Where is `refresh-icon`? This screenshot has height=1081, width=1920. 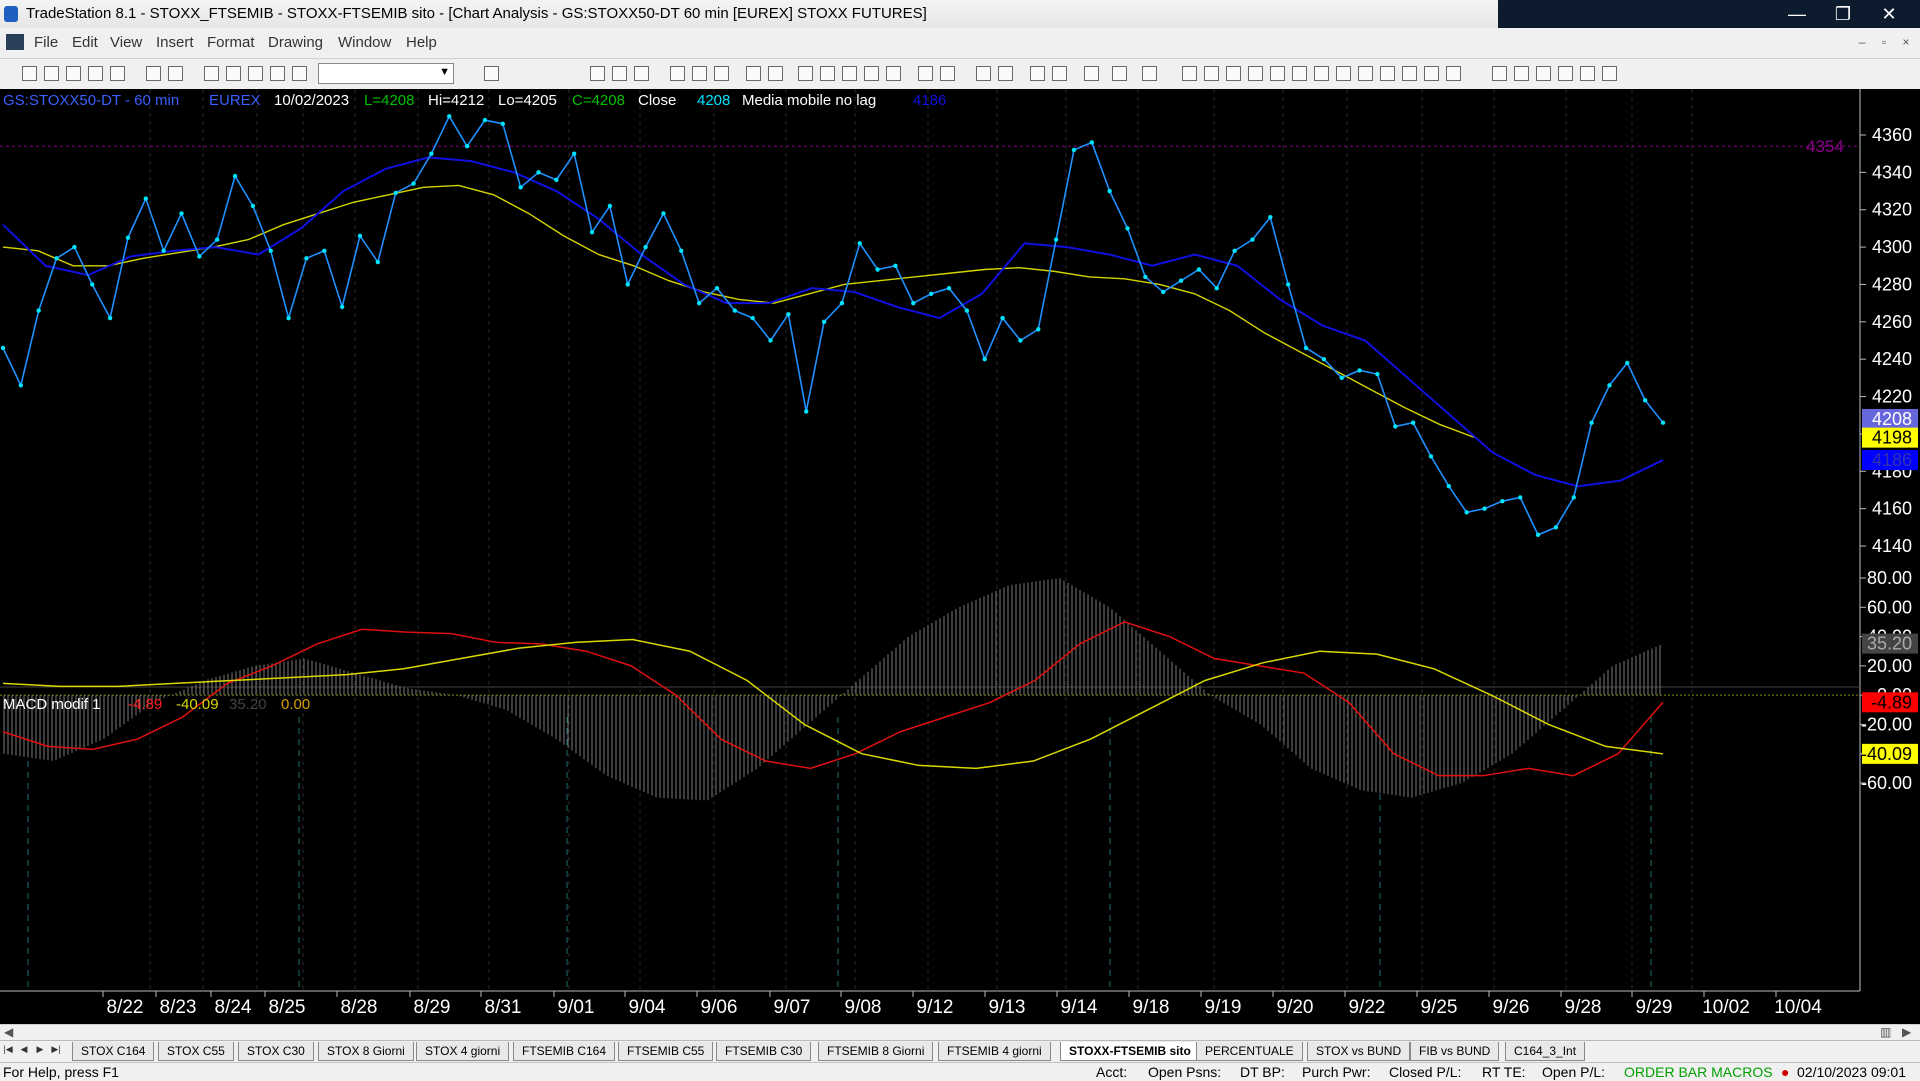 refresh-icon is located at coordinates (721, 73).